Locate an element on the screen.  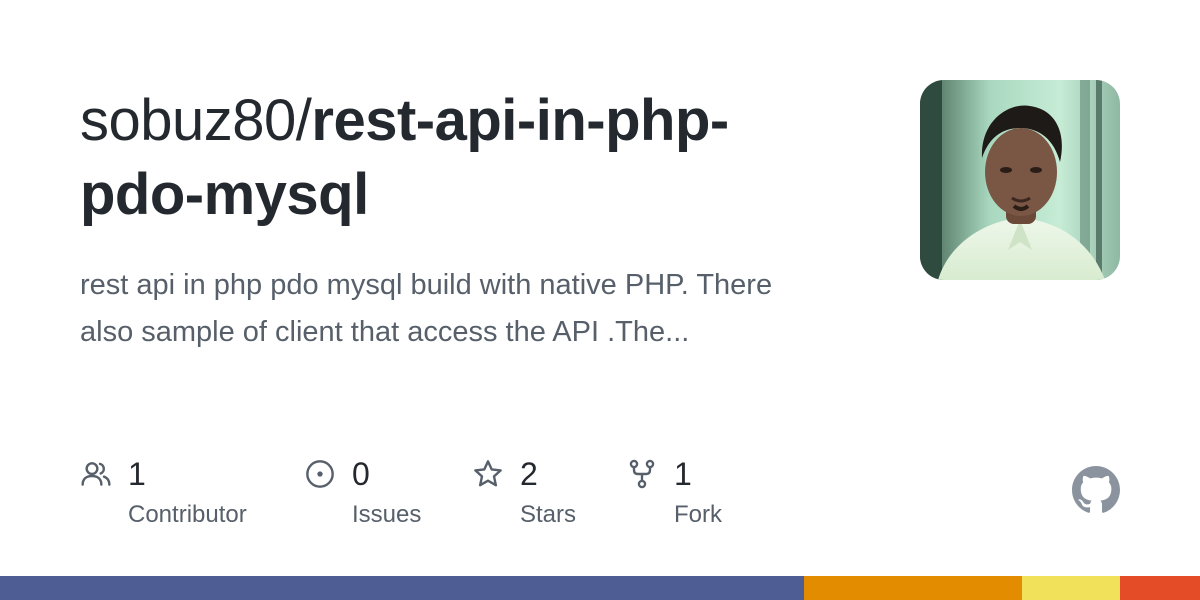
forks-label: Fork is located at coordinates (698, 514).